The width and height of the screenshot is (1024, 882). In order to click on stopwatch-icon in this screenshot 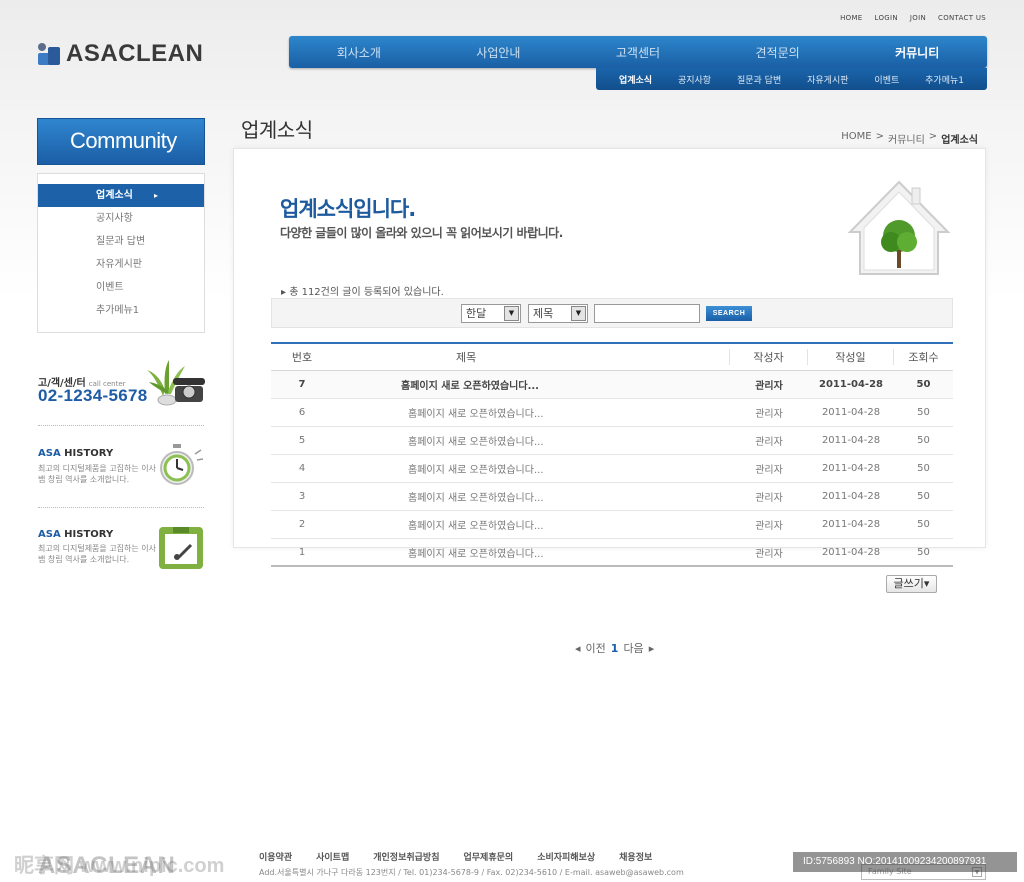, I will do `click(182, 464)`.